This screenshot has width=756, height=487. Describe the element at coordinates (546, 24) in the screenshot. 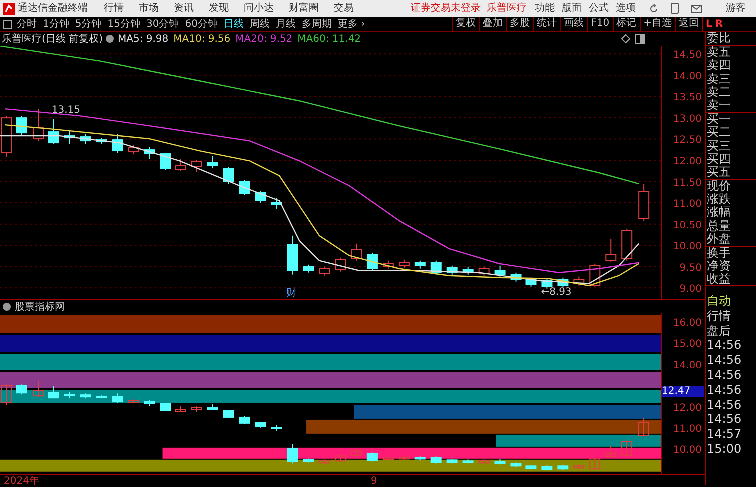

I see `toolbar-button: 统计` at that location.